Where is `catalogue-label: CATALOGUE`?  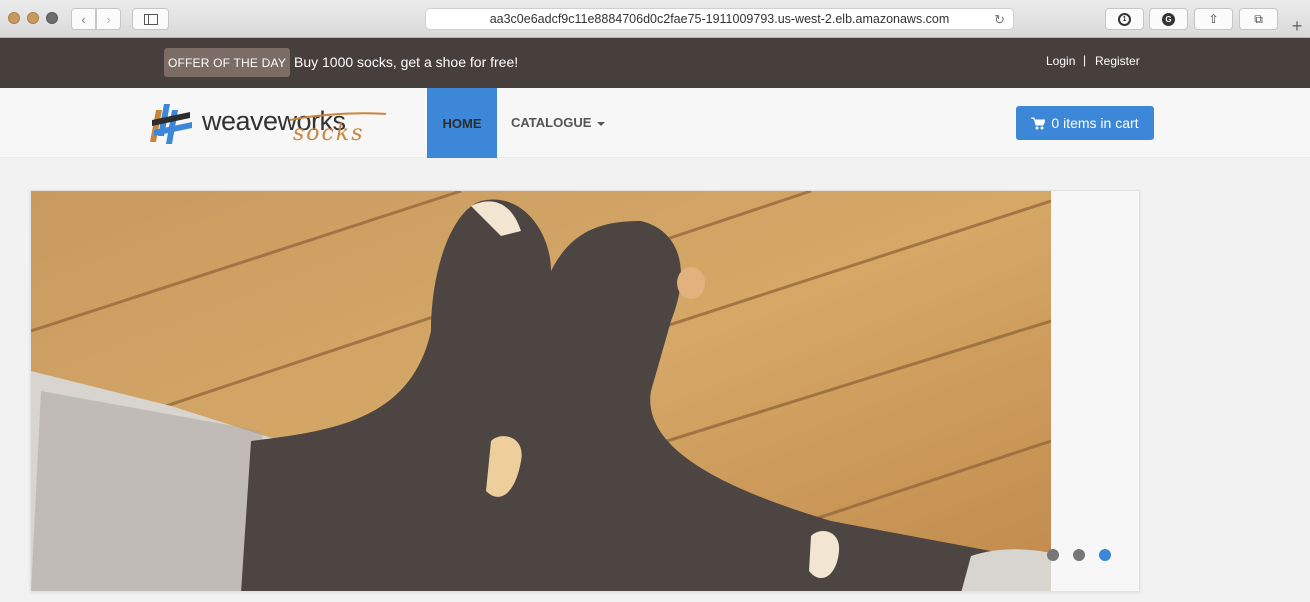 catalogue-label: CATALOGUE is located at coordinates (551, 122).